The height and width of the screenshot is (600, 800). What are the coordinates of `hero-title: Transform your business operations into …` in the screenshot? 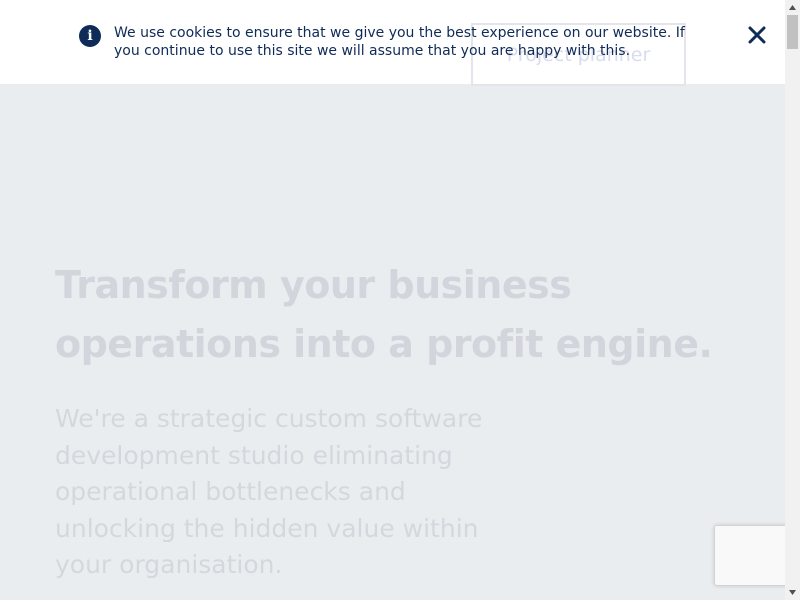 It's located at (384, 314).